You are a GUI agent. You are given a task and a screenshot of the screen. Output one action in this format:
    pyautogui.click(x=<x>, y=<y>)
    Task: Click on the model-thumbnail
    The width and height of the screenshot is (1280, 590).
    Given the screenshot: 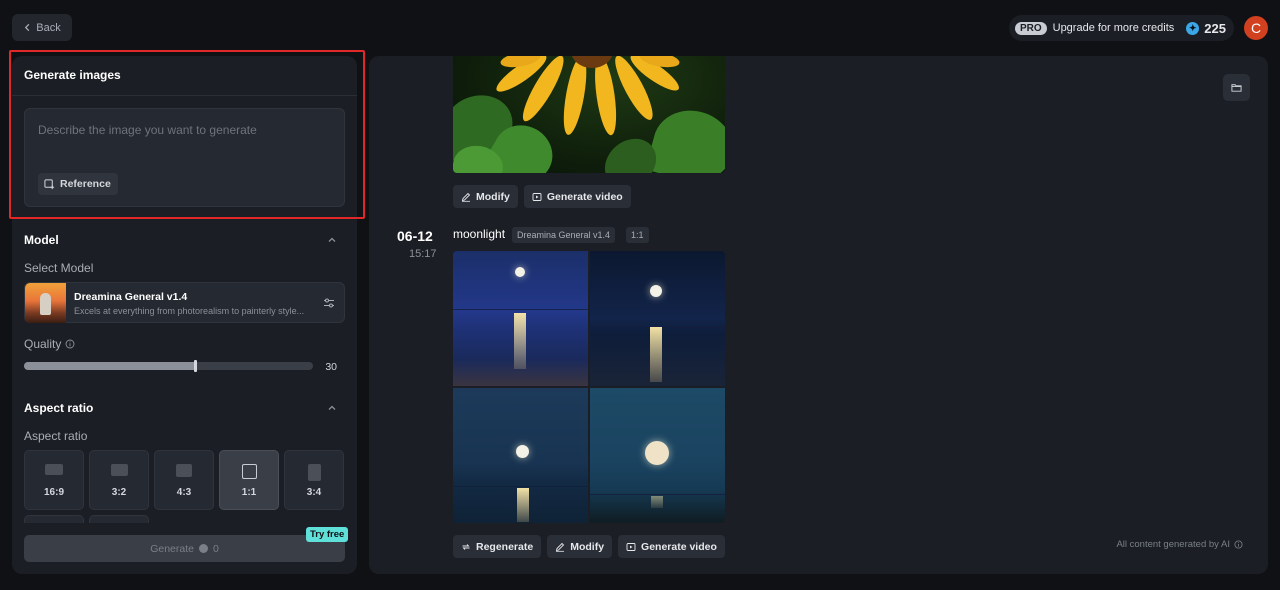 What is the action you would take?
    pyautogui.click(x=45, y=303)
    